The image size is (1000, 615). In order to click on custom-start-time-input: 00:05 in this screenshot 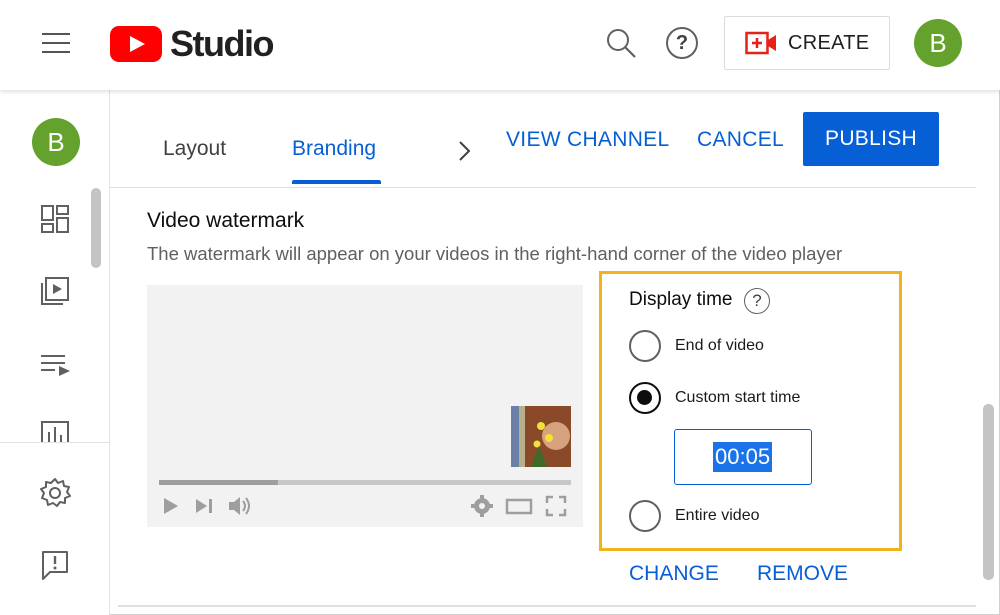, I will do `click(743, 457)`.